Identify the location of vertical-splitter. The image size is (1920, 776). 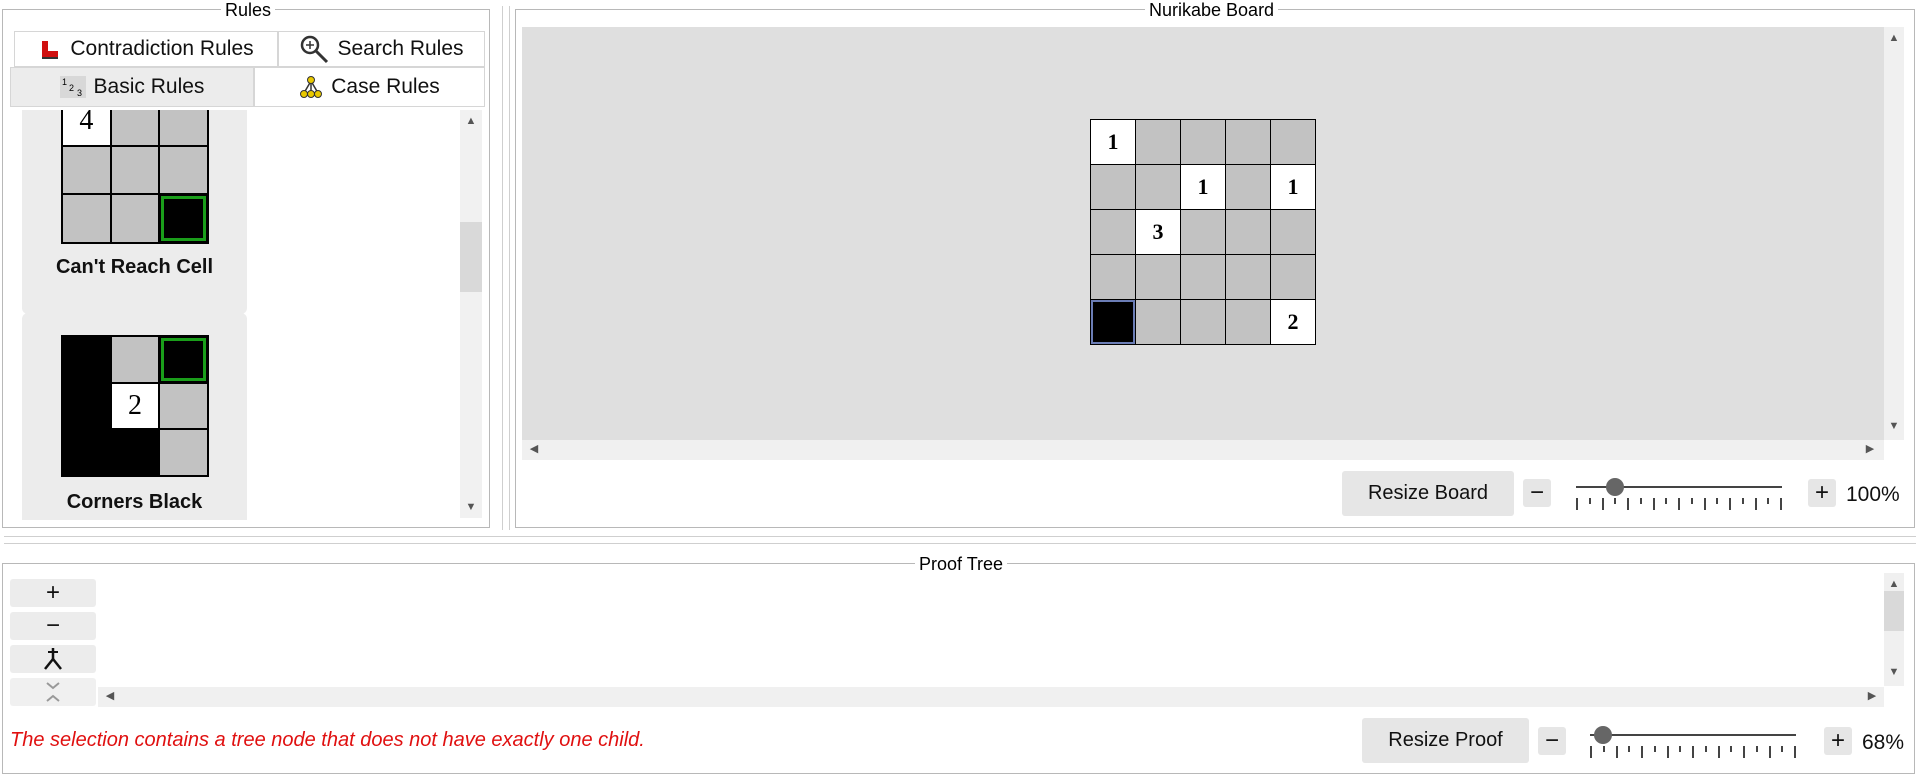
(506, 268).